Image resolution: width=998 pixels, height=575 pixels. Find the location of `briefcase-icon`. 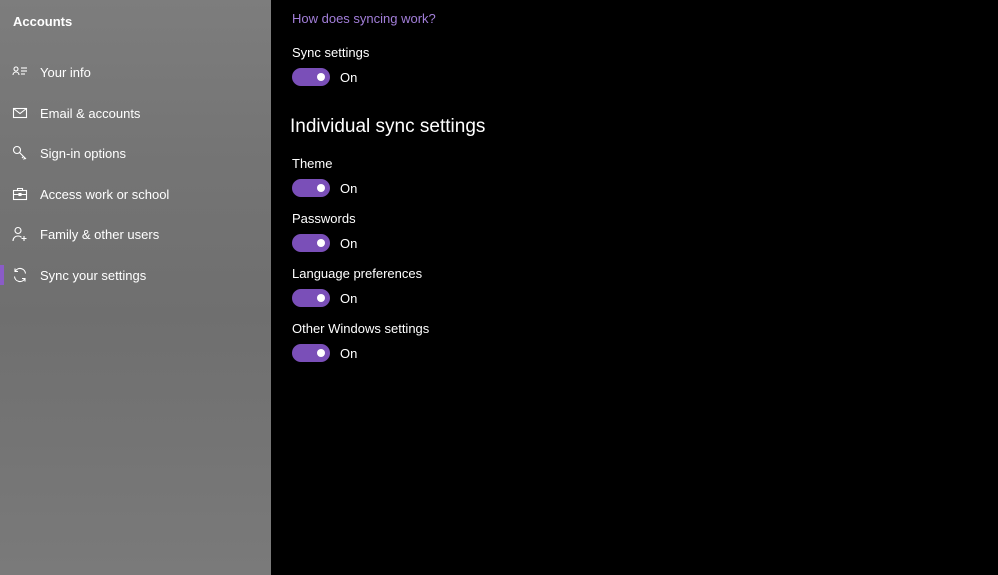

briefcase-icon is located at coordinates (20, 194).